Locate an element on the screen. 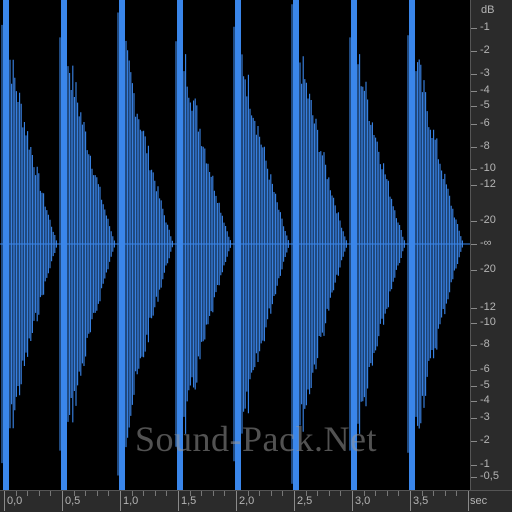 This screenshot has height=512, width=512. time-ruler: 0,0 0,5 1,0 1,5 2,0 2,5 3,0 3,5 sec is located at coordinates (256, 501).